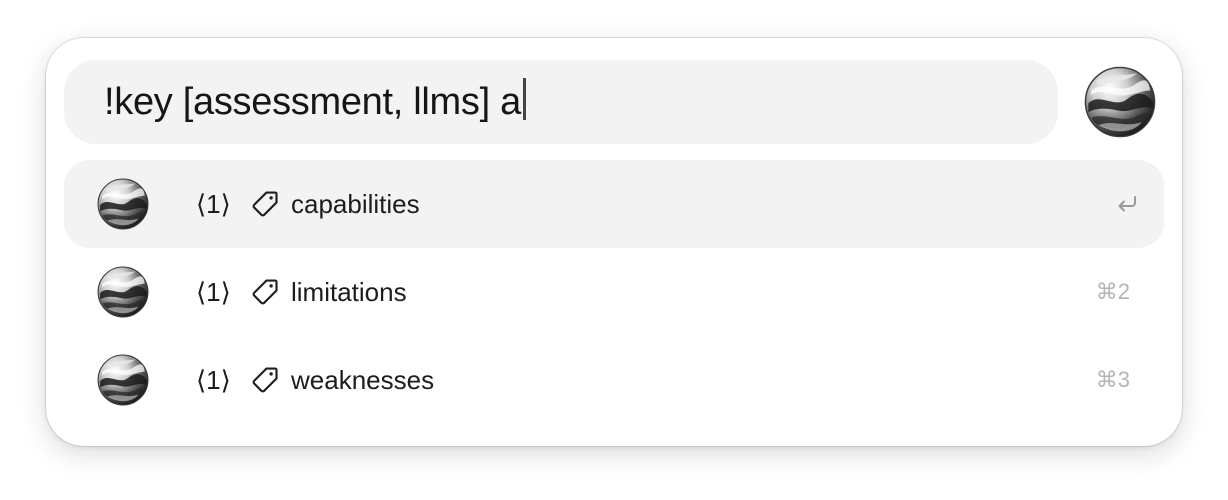 Image resolution: width=1228 pixels, height=500 pixels. I want to click on keyboard-shortcut: ⌘3, so click(1112, 379).